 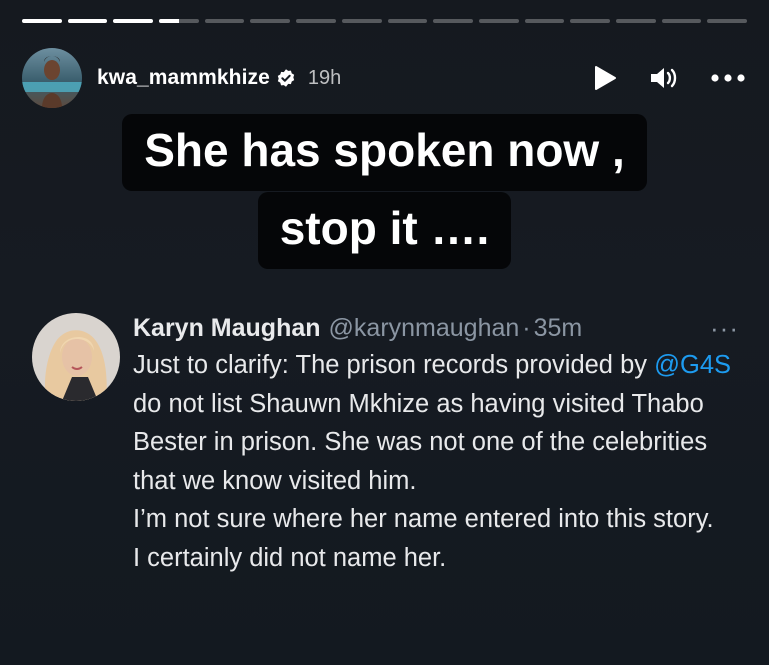 What do you see at coordinates (227, 328) in the screenshot?
I see `tweet-author-name: Karyn Maughan` at bounding box center [227, 328].